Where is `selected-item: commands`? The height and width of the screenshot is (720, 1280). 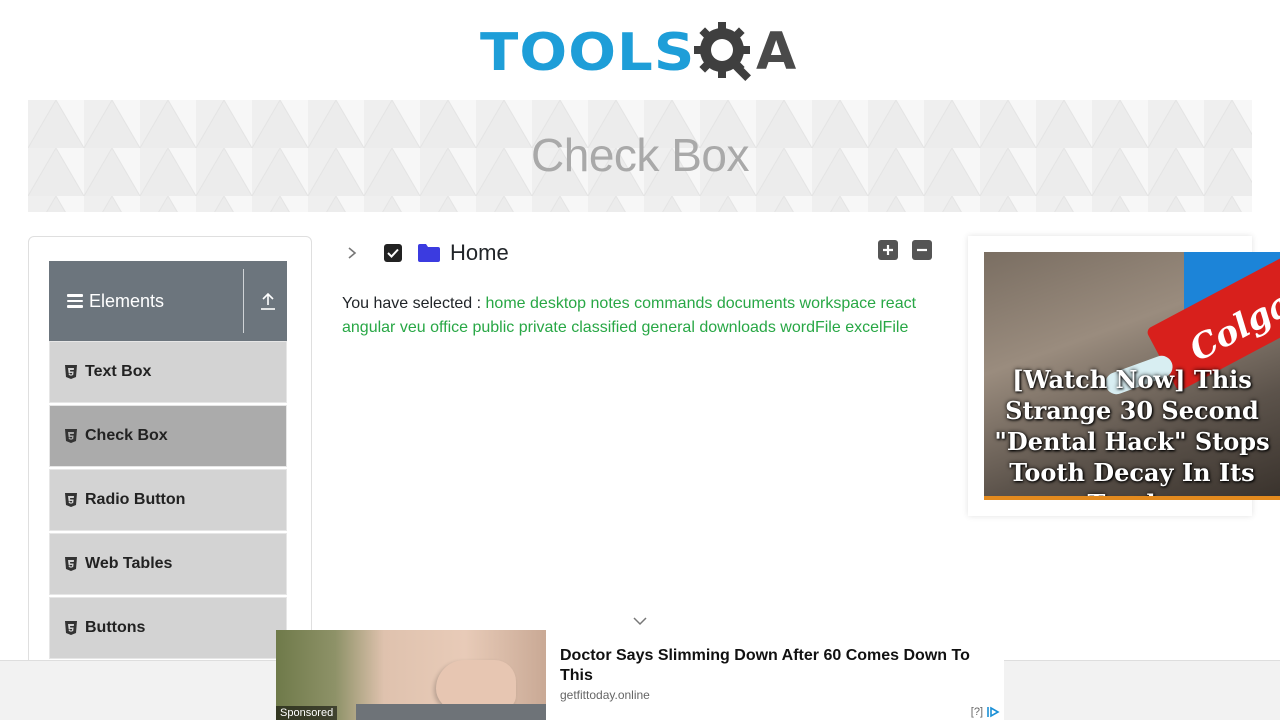
selected-item: commands is located at coordinates (673, 303).